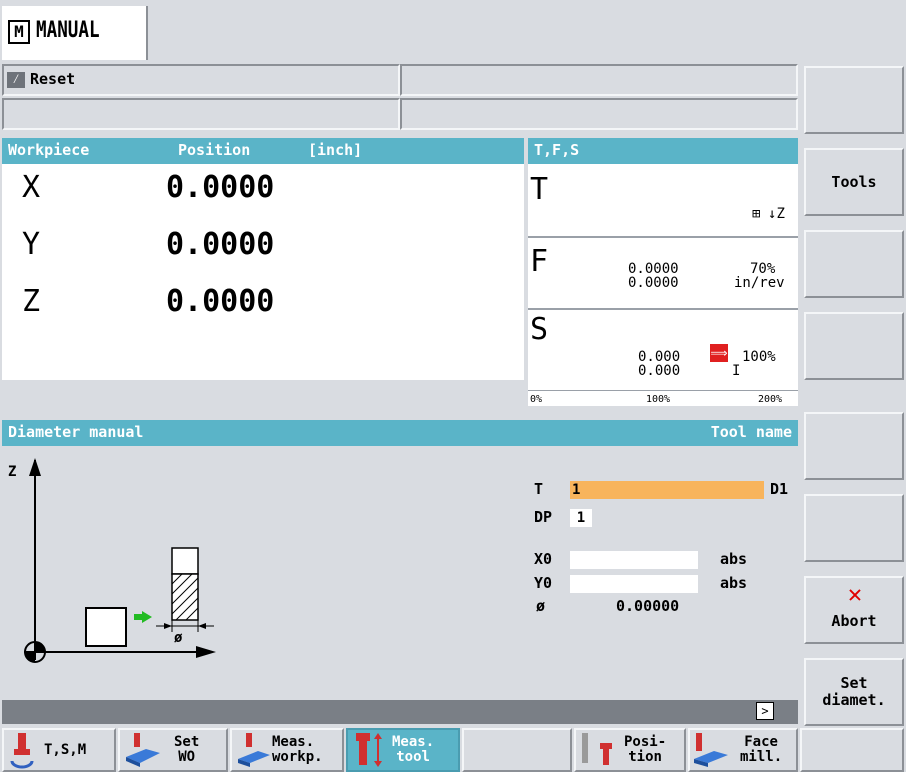 The width and height of the screenshot is (906, 772). What do you see at coordinates (220, 244) in the screenshot?
I see `axis-value-y: 0.0000` at bounding box center [220, 244].